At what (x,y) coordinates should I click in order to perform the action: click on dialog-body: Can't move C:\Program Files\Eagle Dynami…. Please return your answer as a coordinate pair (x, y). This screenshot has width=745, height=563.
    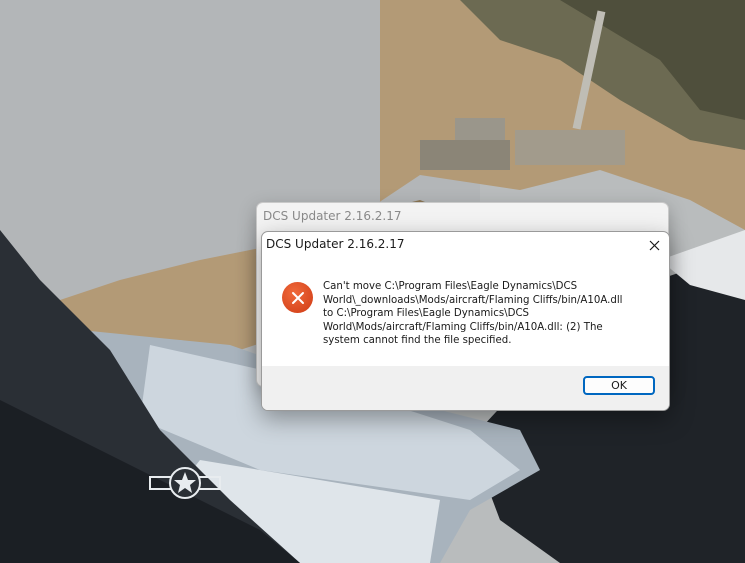
    Looking at the image, I should click on (465, 312).